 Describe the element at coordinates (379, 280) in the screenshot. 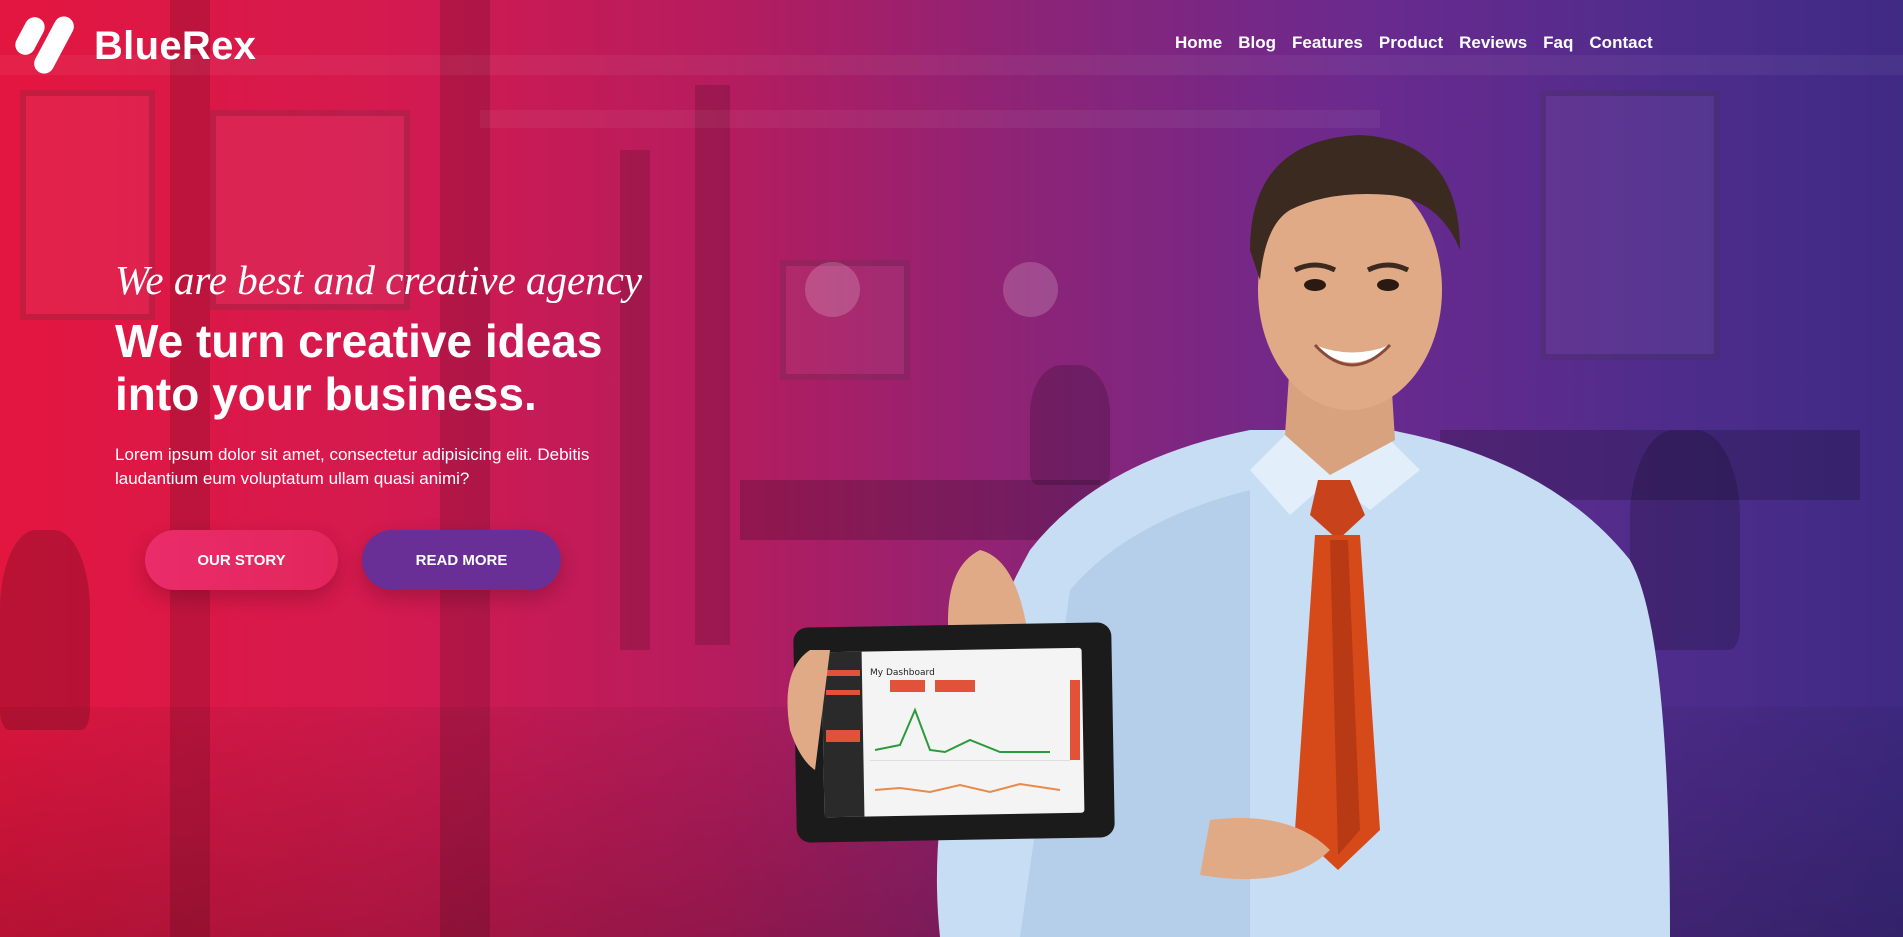

I see `hero-tagline: We are best and creative agency` at that location.